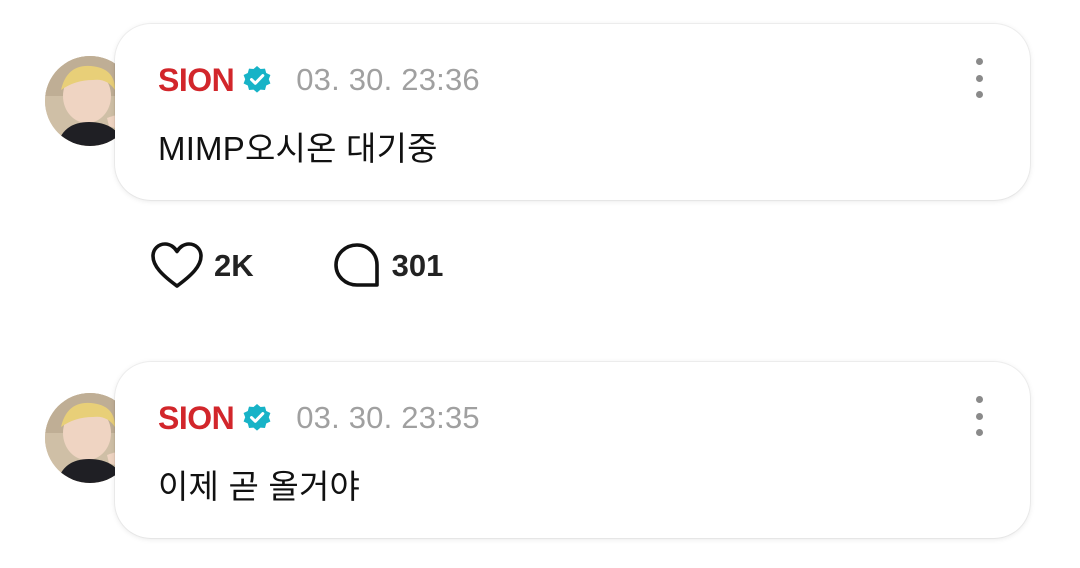  What do you see at coordinates (298, 148) in the screenshot?
I see `post-message: MIMP오시온 대기중` at bounding box center [298, 148].